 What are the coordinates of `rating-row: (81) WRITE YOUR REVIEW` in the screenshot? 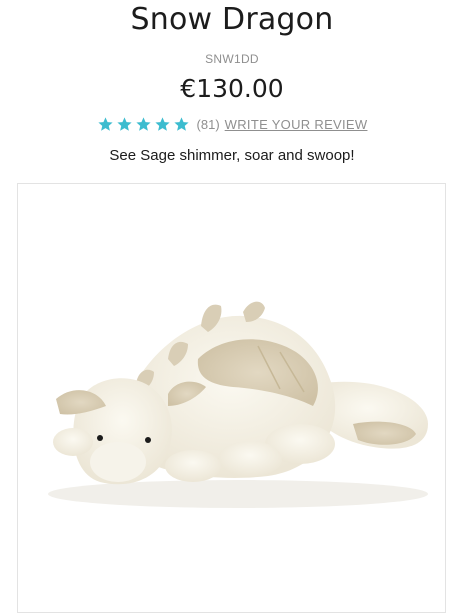 It's located at (232, 124).